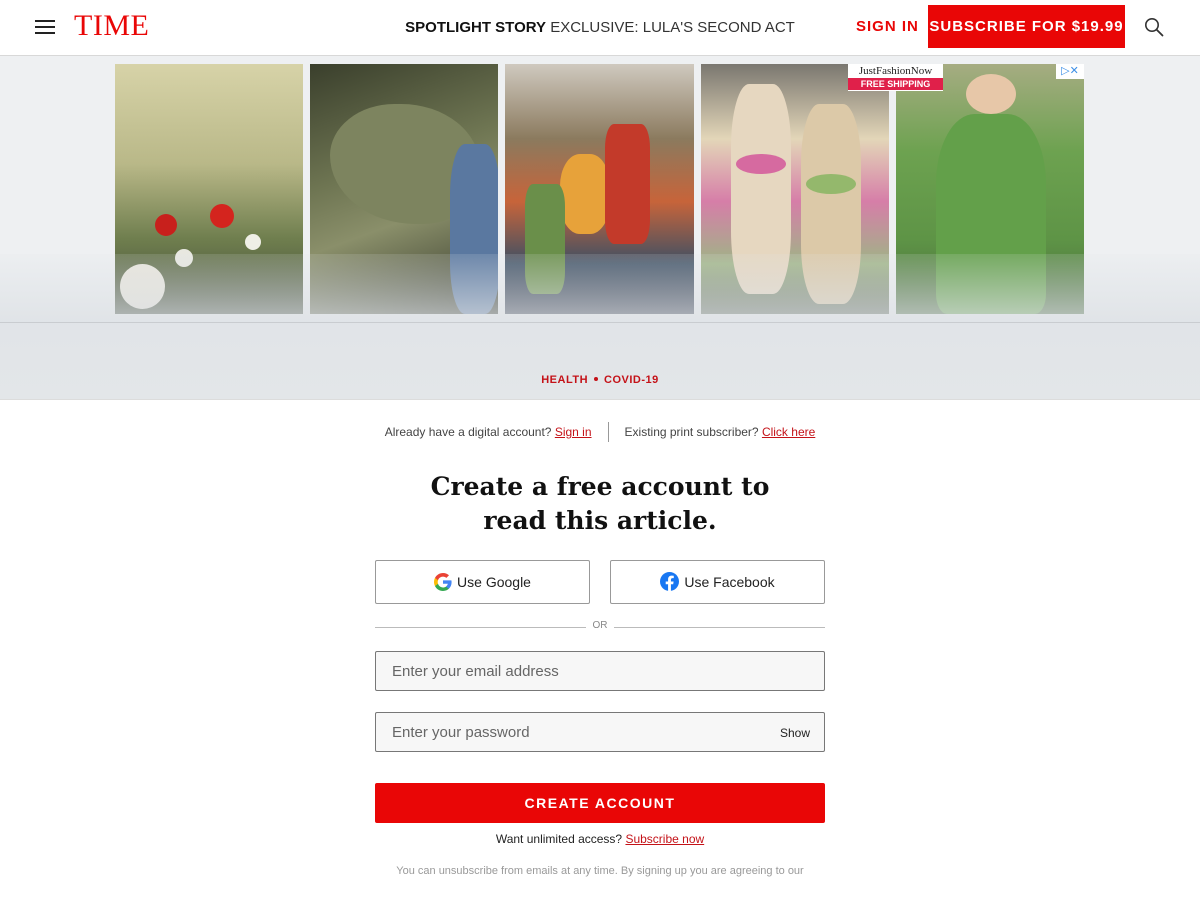 This screenshot has height=900, width=1200. I want to click on tag-health: HEALTH, so click(564, 380).